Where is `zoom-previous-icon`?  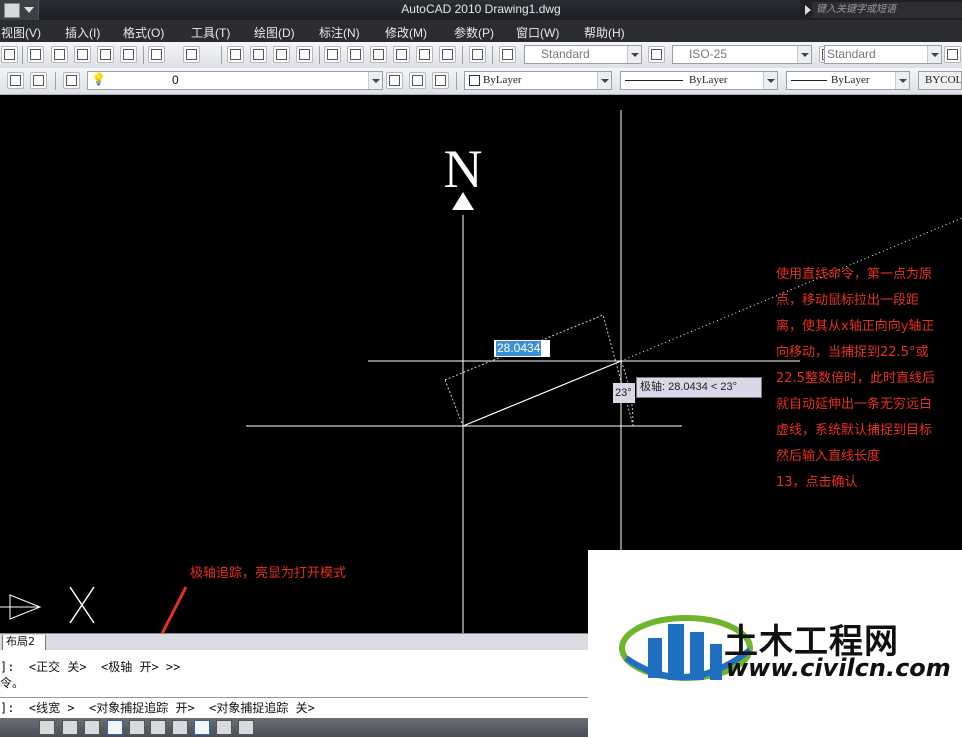 zoom-previous-icon is located at coordinates (304, 54).